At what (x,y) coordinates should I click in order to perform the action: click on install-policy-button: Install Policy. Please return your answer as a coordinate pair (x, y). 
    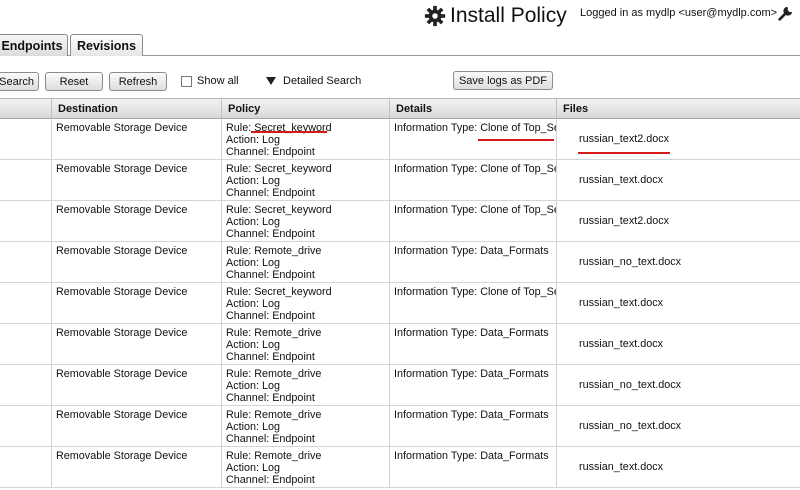
    Looking at the image, I should click on (495, 16).